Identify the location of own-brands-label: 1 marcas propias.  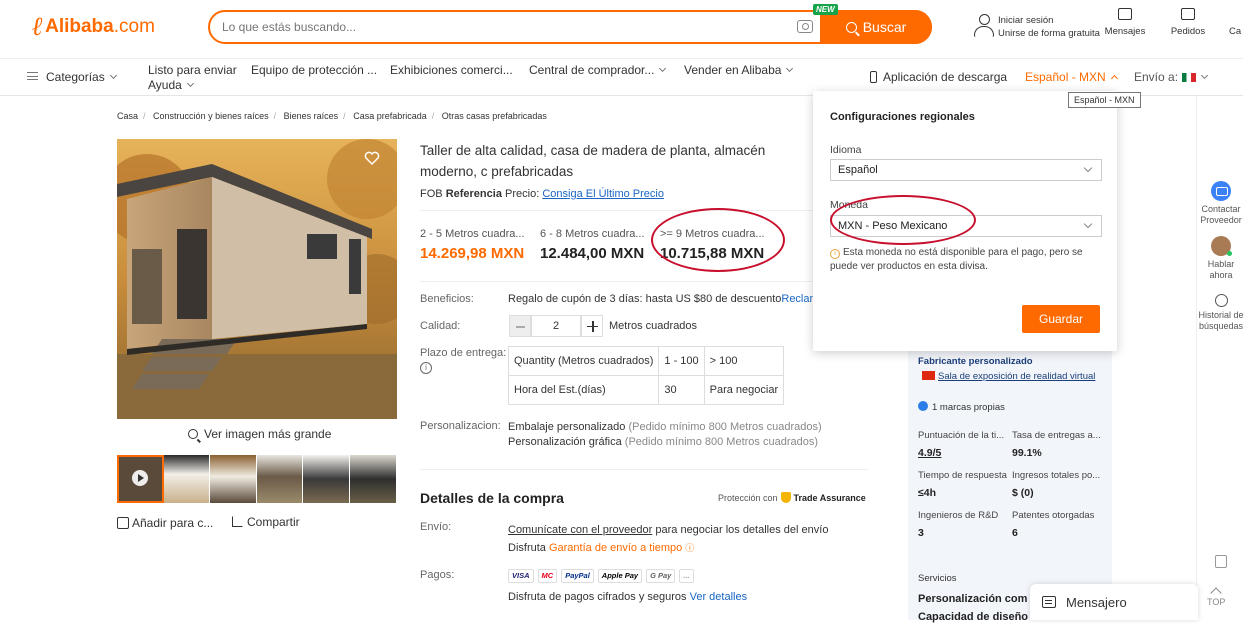
(968, 407).